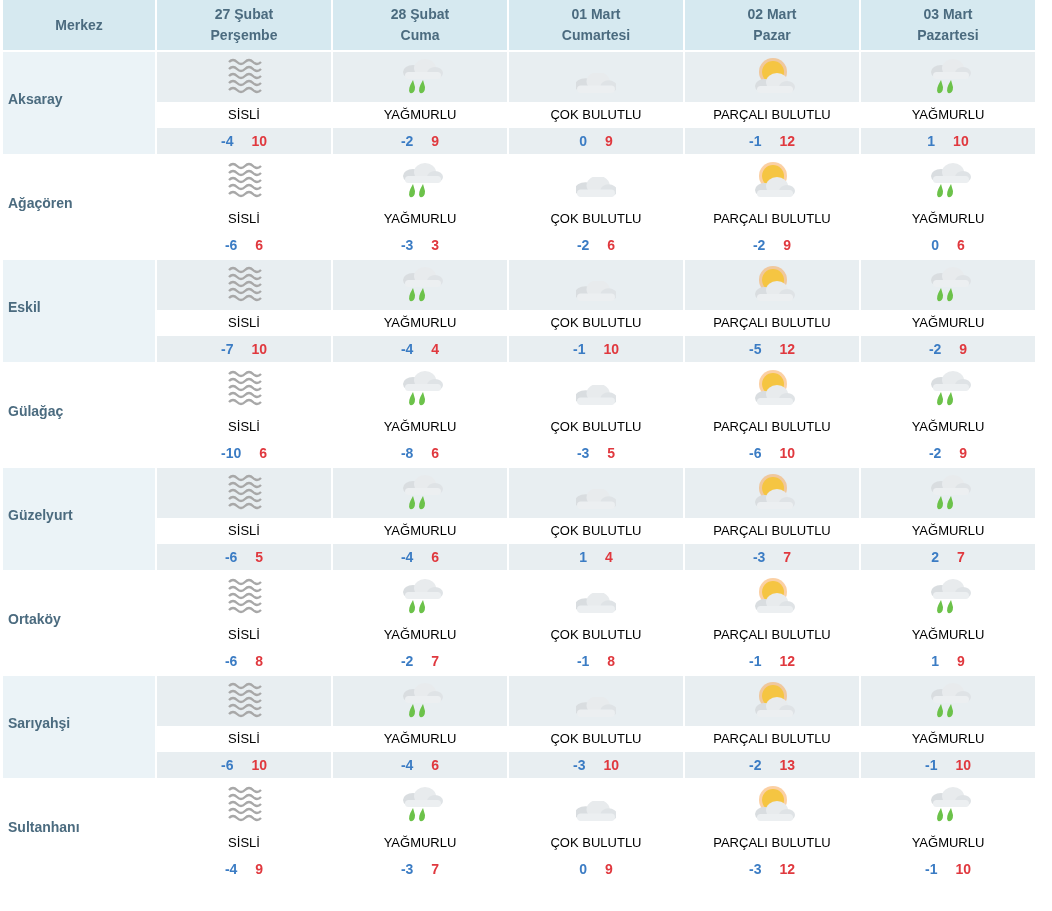 This screenshot has height=911, width=1052. What do you see at coordinates (583, 141) in the screenshot?
I see `low-temperature: 0` at bounding box center [583, 141].